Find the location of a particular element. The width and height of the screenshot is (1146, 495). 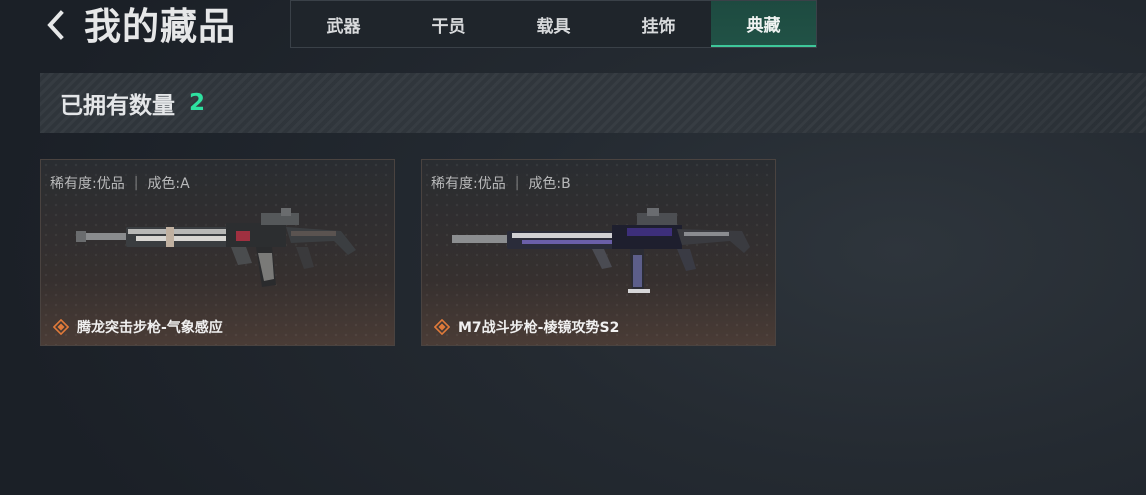

card-meta: 稀有度:优品 | 成色:B is located at coordinates (501, 183).